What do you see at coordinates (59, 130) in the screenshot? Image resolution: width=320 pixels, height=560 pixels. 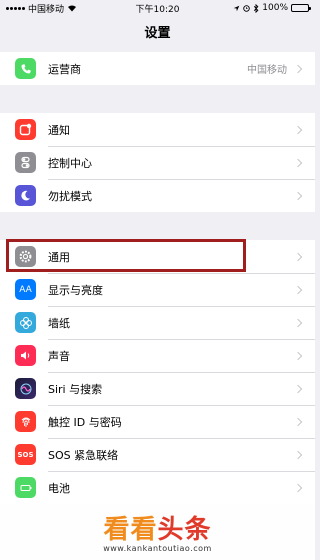 I see `settings-row-label: 通知` at bounding box center [59, 130].